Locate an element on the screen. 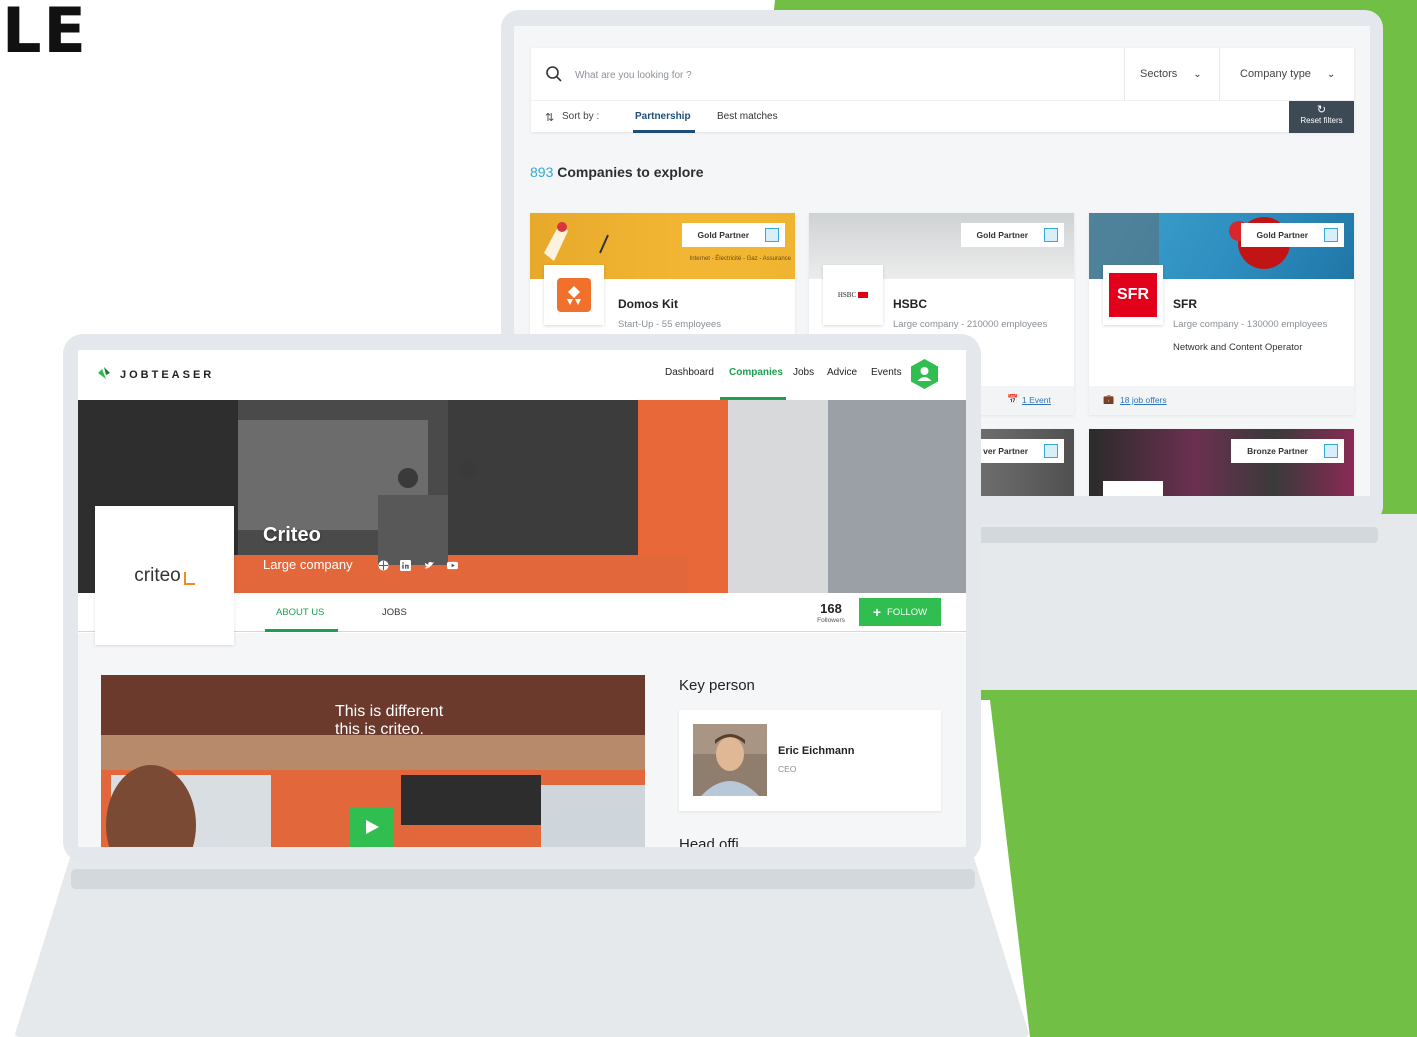 This screenshot has width=1417, height=1037. nav-dashboard: Dashboard is located at coordinates (689, 372).